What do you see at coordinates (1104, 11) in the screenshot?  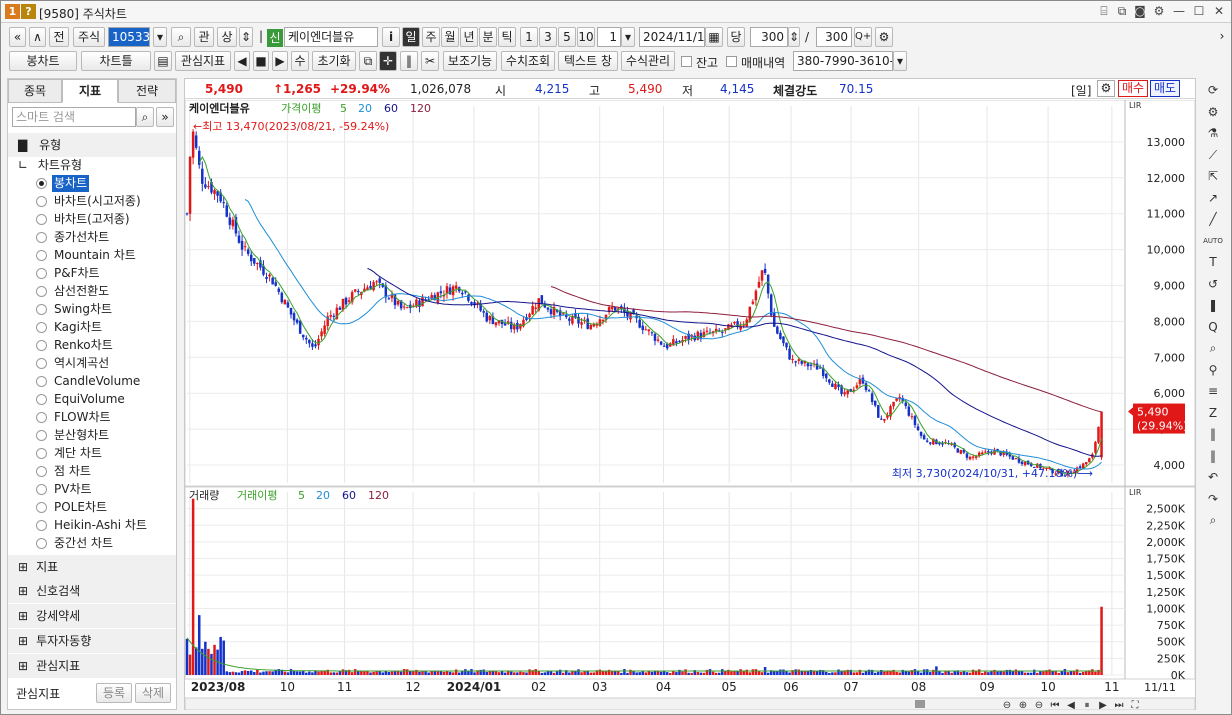 I see `pin-icon: ⌸` at bounding box center [1104, 11].